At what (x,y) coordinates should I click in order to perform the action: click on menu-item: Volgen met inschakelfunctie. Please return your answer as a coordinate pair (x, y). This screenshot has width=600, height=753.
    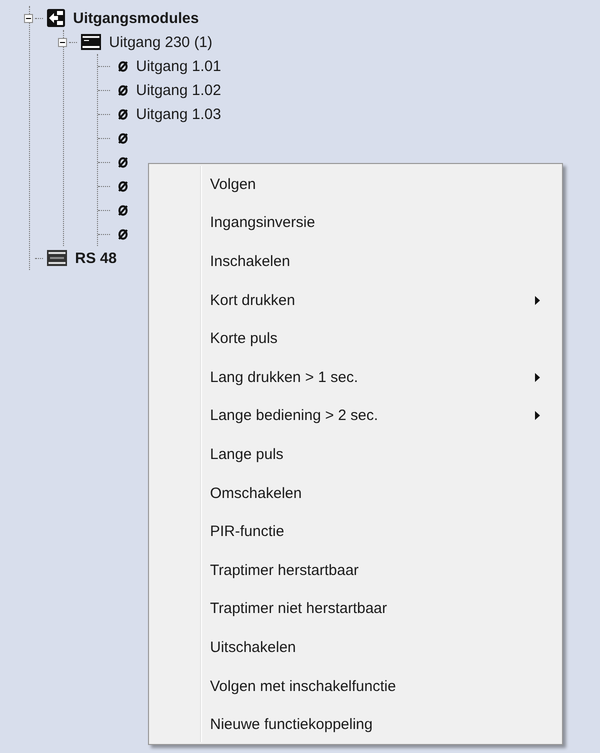
    Looking at the image, I should click on (355, 686).